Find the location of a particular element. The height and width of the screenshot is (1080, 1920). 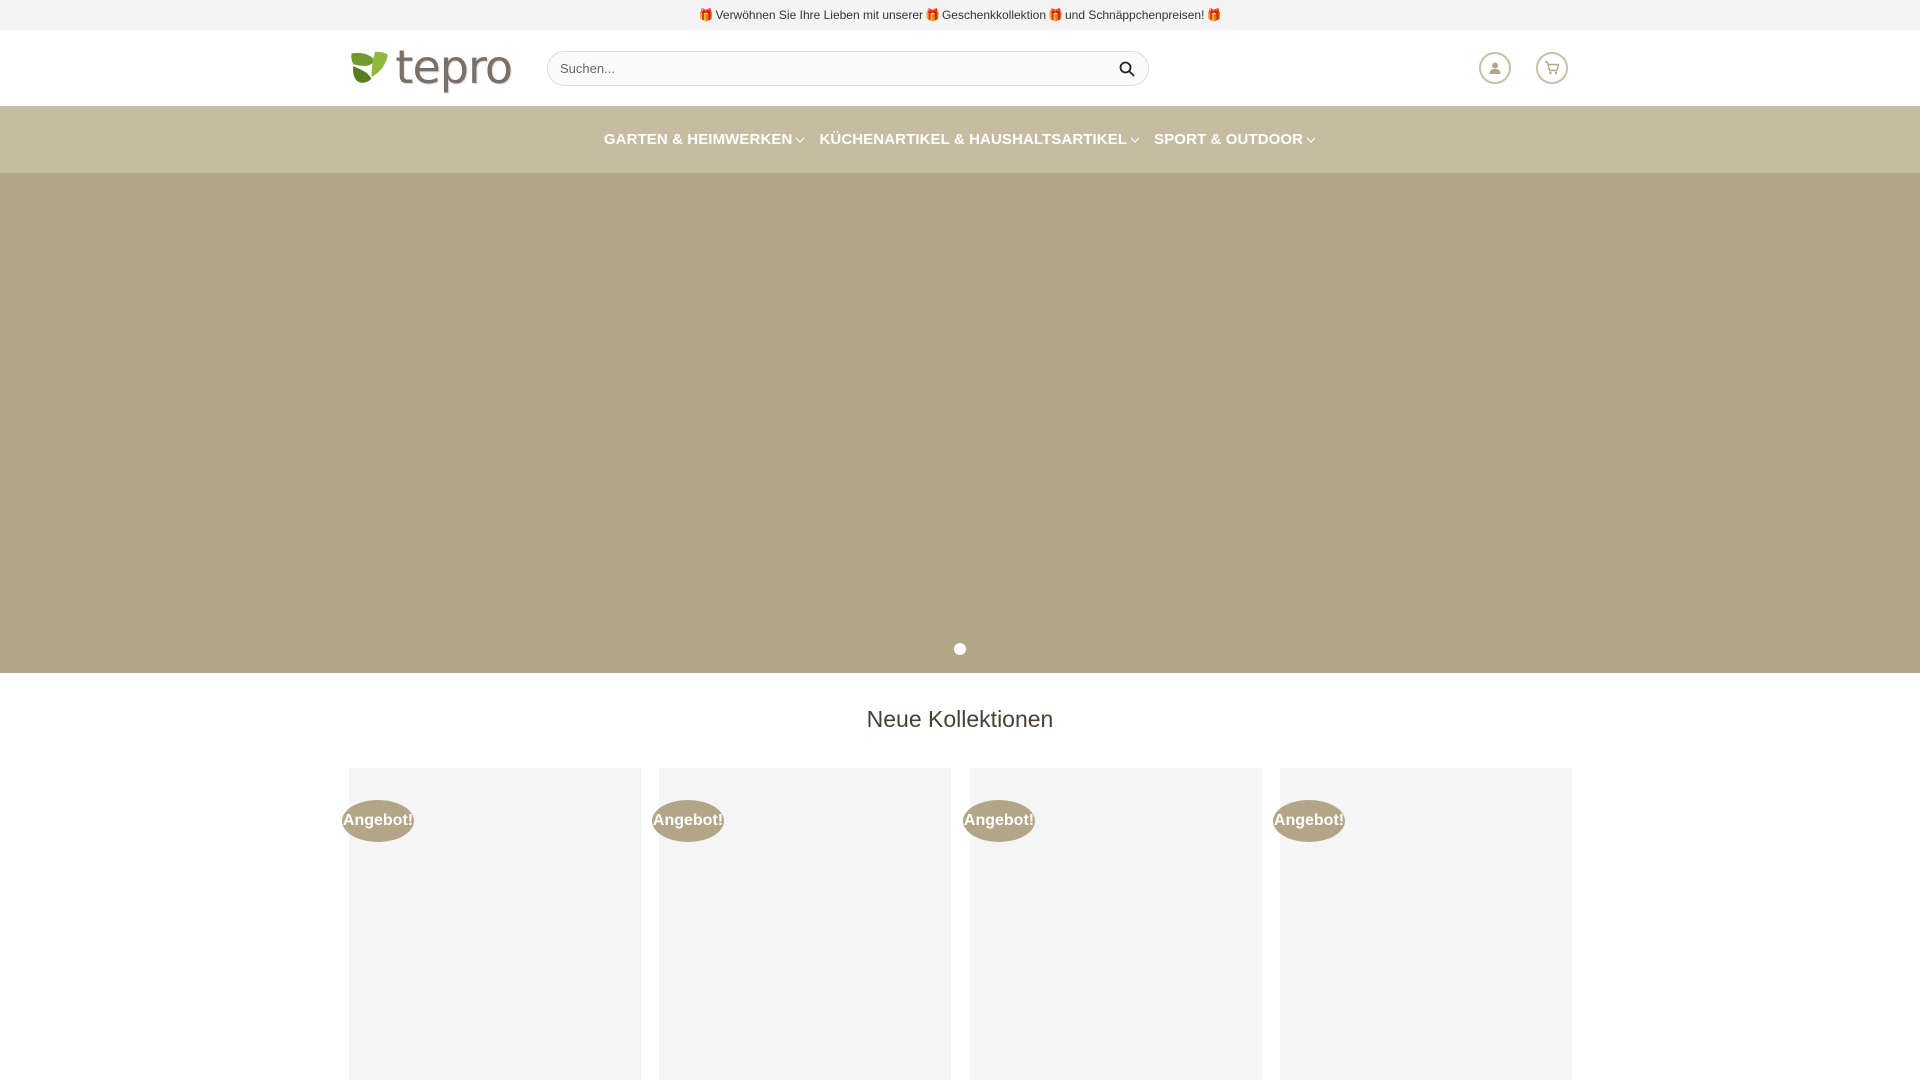

search-input is located at coordinates (839, 68).